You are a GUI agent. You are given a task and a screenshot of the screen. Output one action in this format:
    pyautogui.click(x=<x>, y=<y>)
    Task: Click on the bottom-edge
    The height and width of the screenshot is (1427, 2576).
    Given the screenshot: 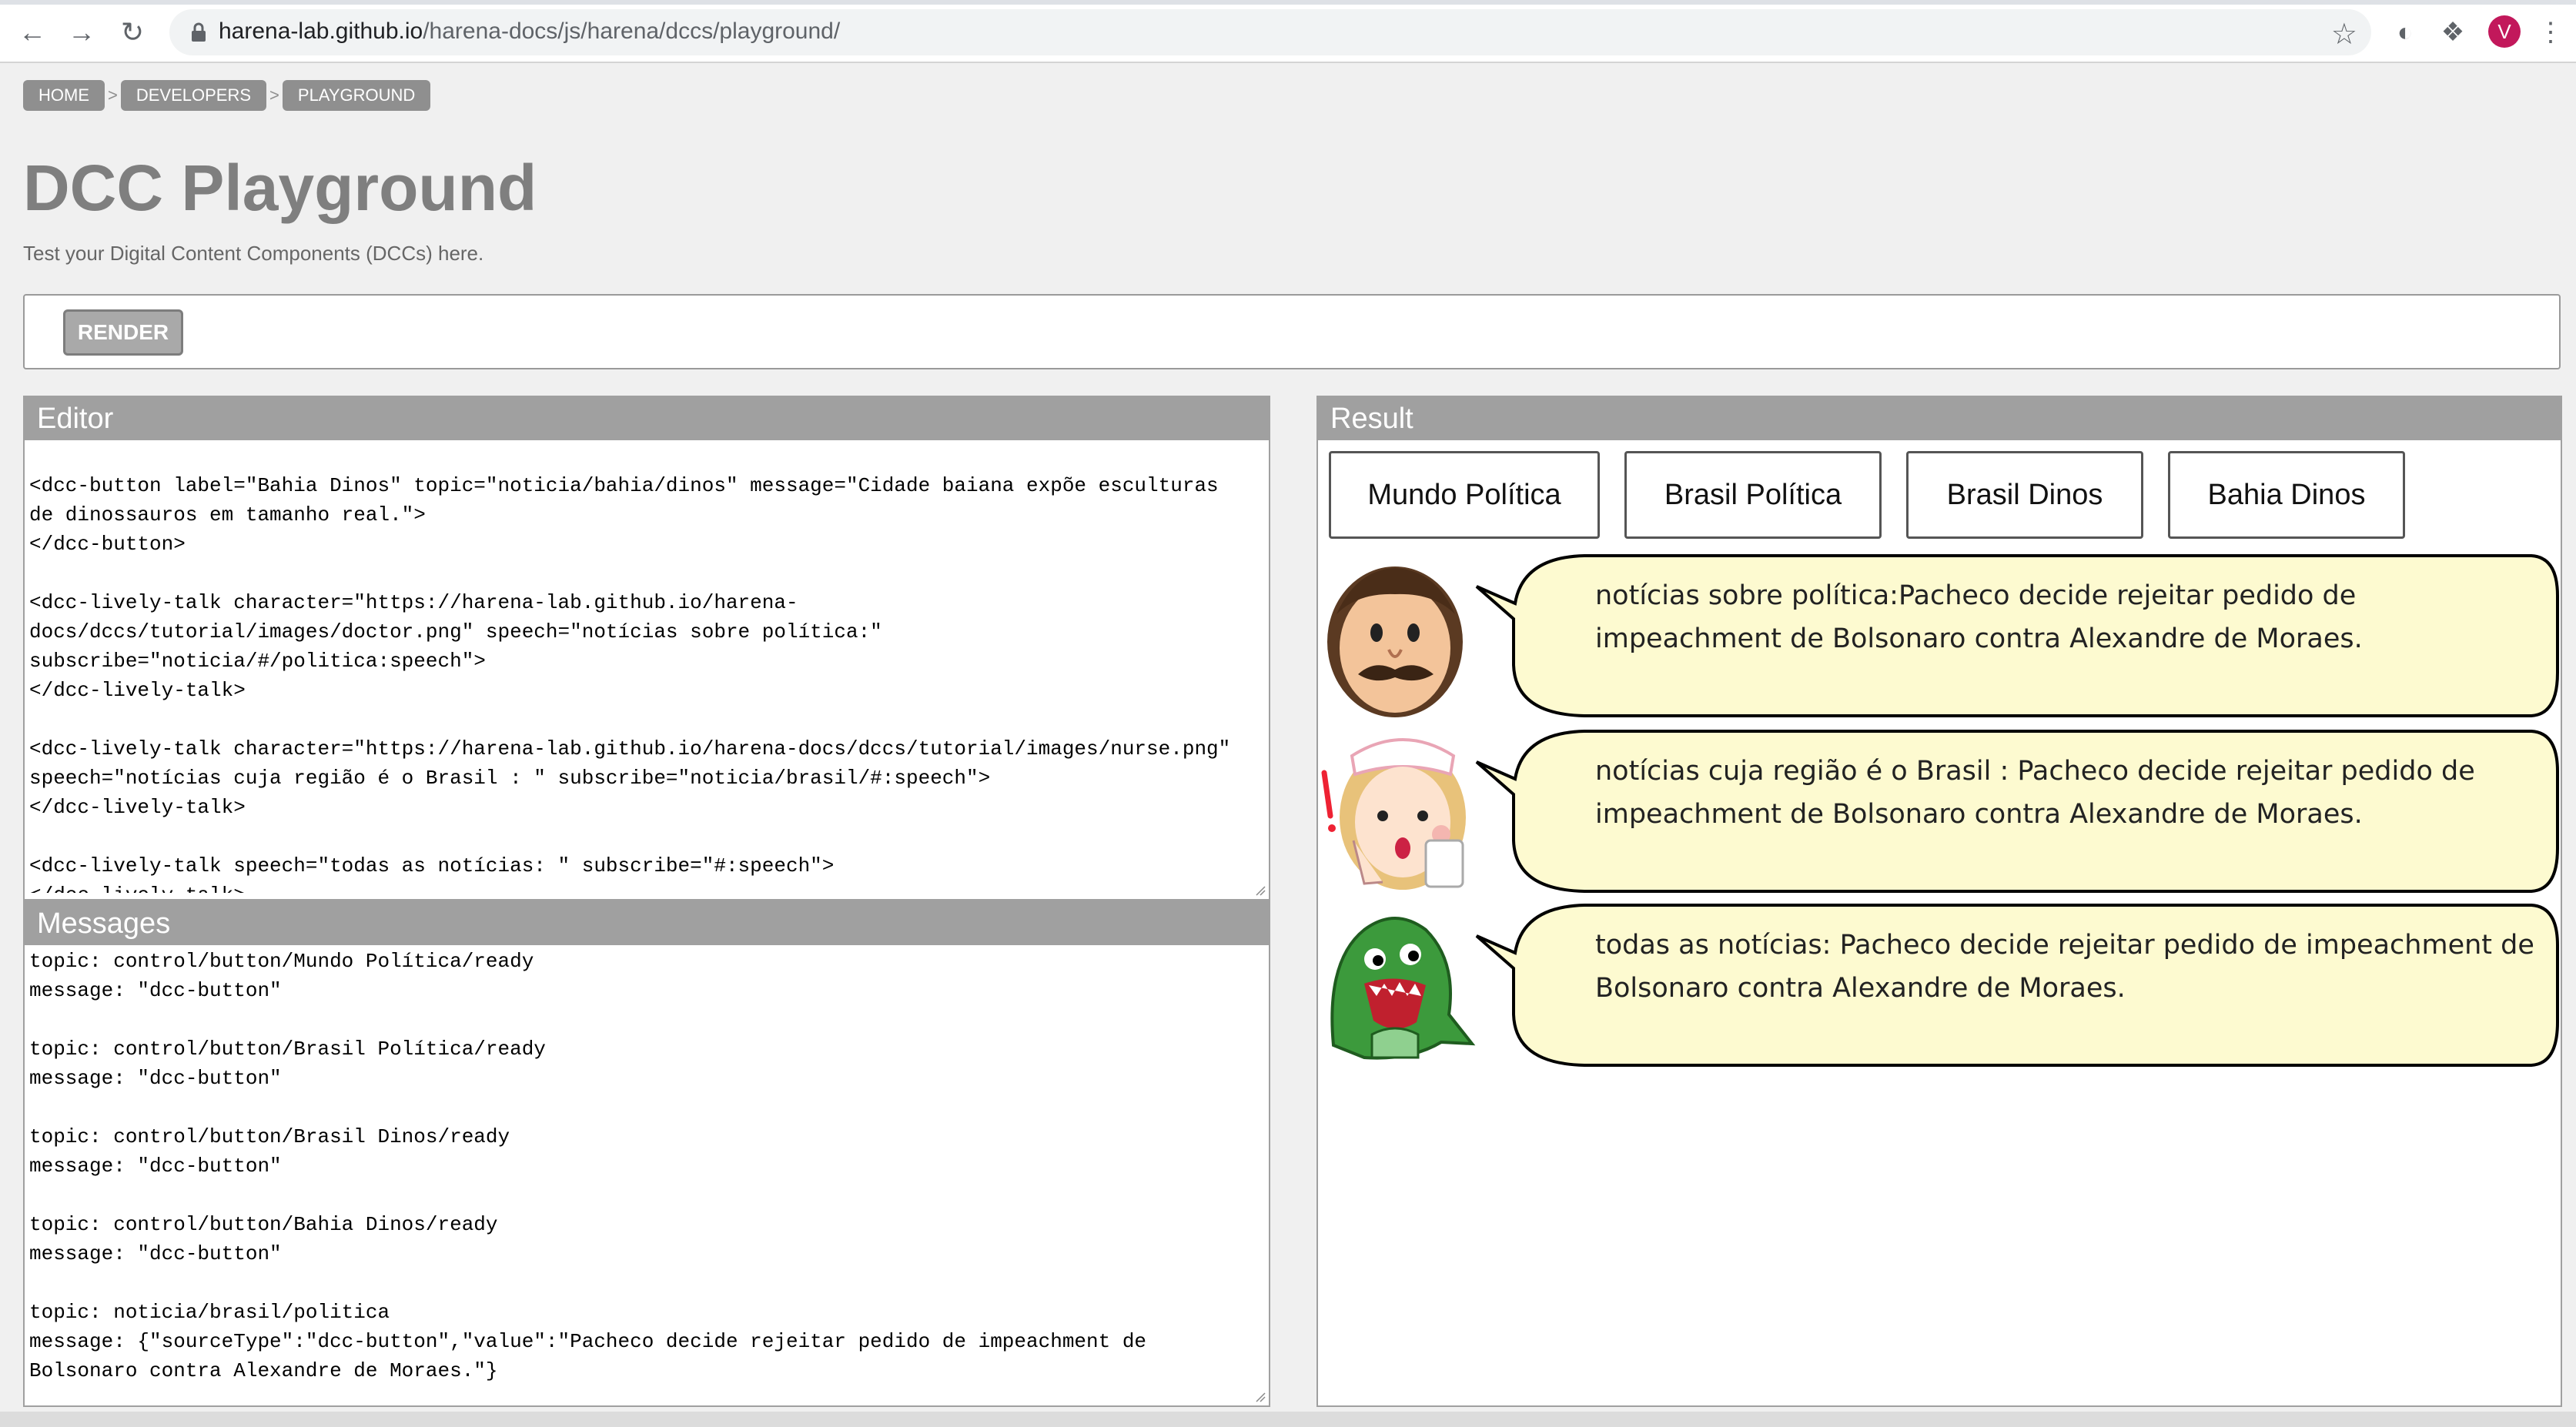 What is the action you would take?
    pyautogui.click(x=1288, y=1420)
    